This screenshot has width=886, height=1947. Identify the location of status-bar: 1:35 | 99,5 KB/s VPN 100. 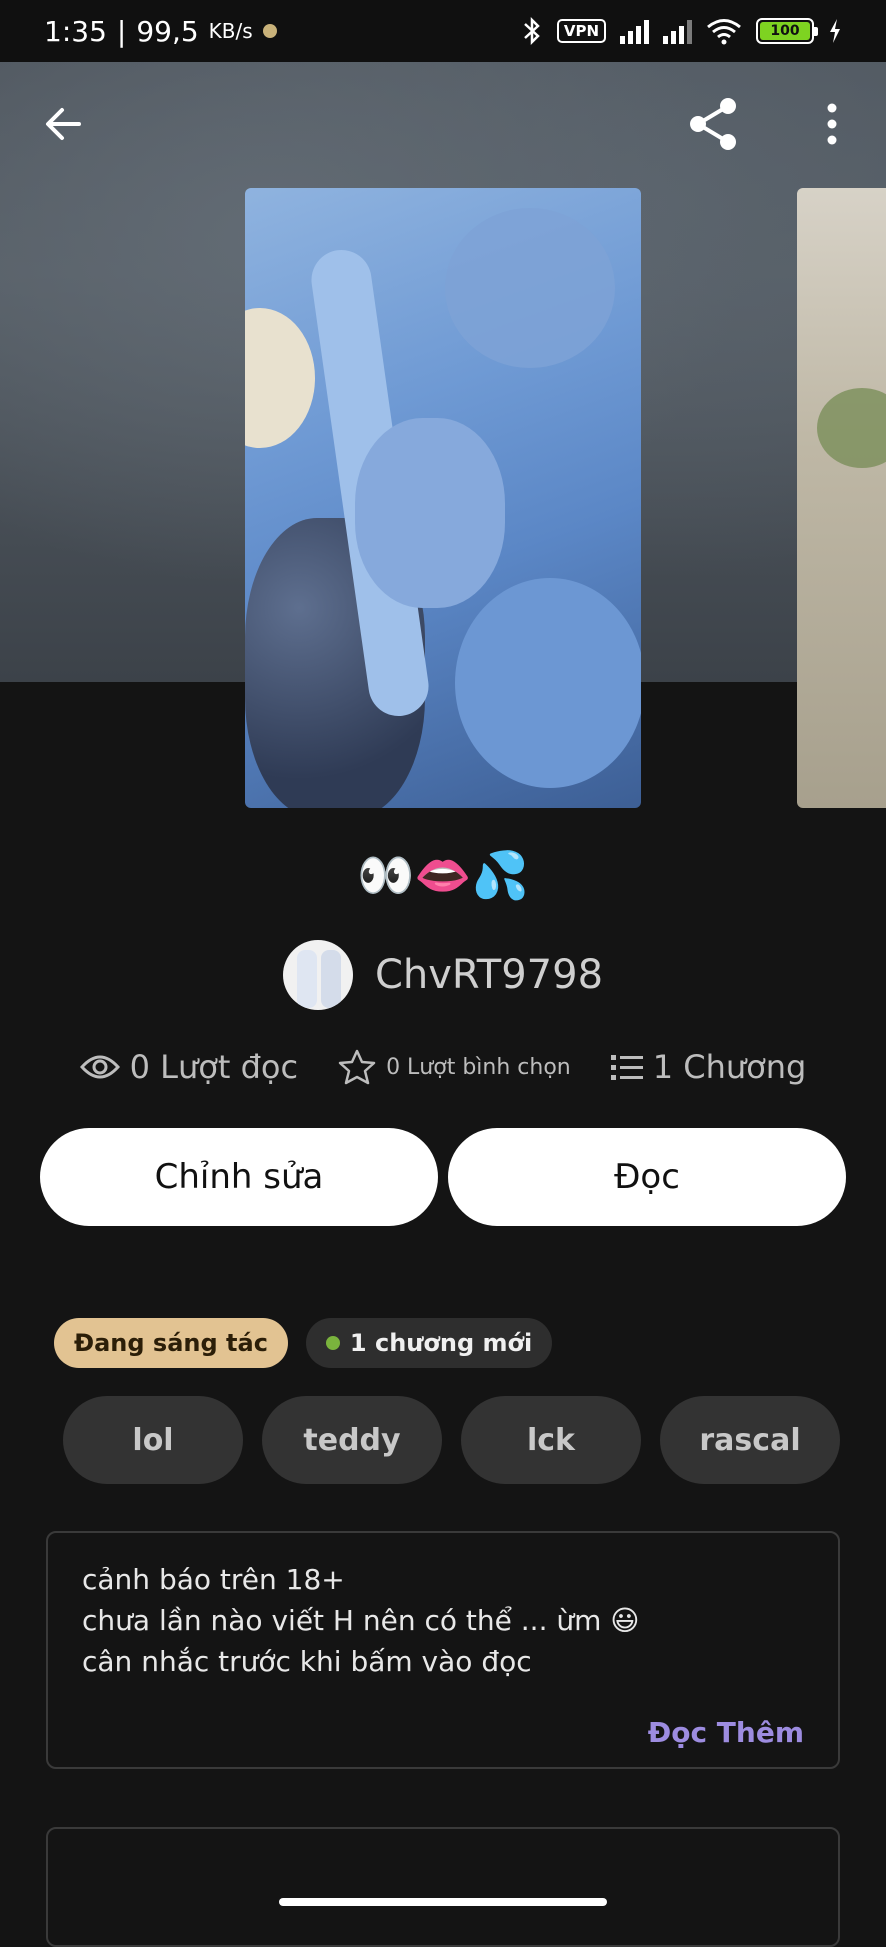
(443, 31).